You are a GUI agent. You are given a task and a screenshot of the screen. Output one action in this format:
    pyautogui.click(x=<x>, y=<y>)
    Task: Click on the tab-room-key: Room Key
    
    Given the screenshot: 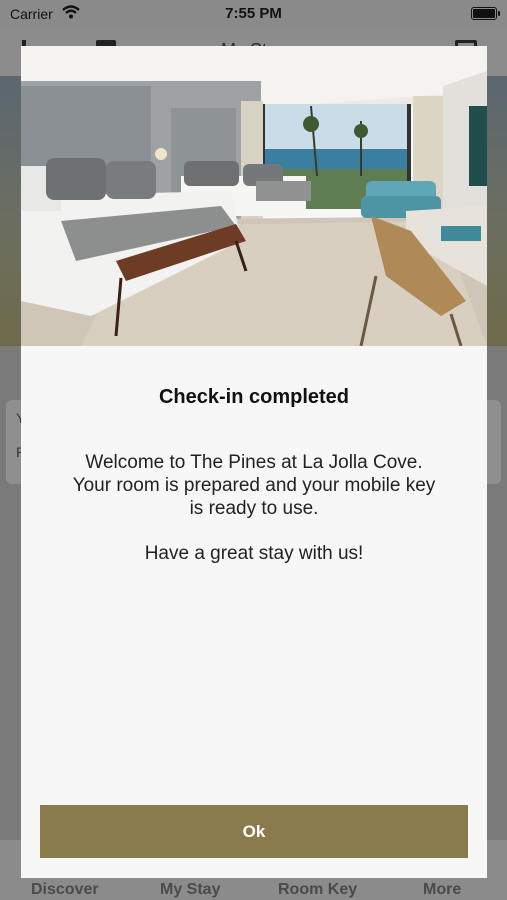 What is the action you would take?
    pyautogui.click(x=317, y=890)
    